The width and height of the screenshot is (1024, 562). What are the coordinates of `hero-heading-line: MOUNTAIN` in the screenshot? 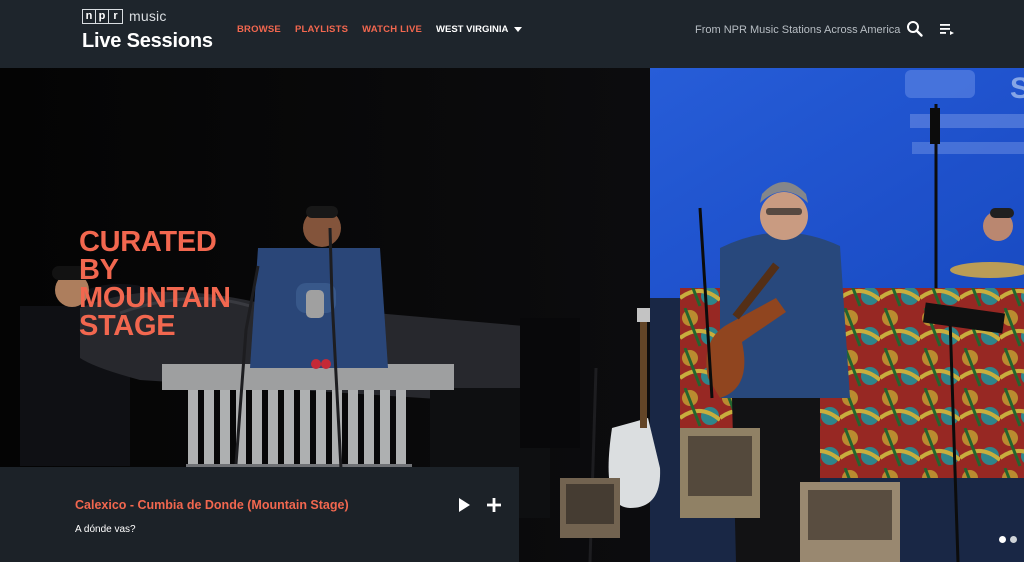 It's located at (155, 298).